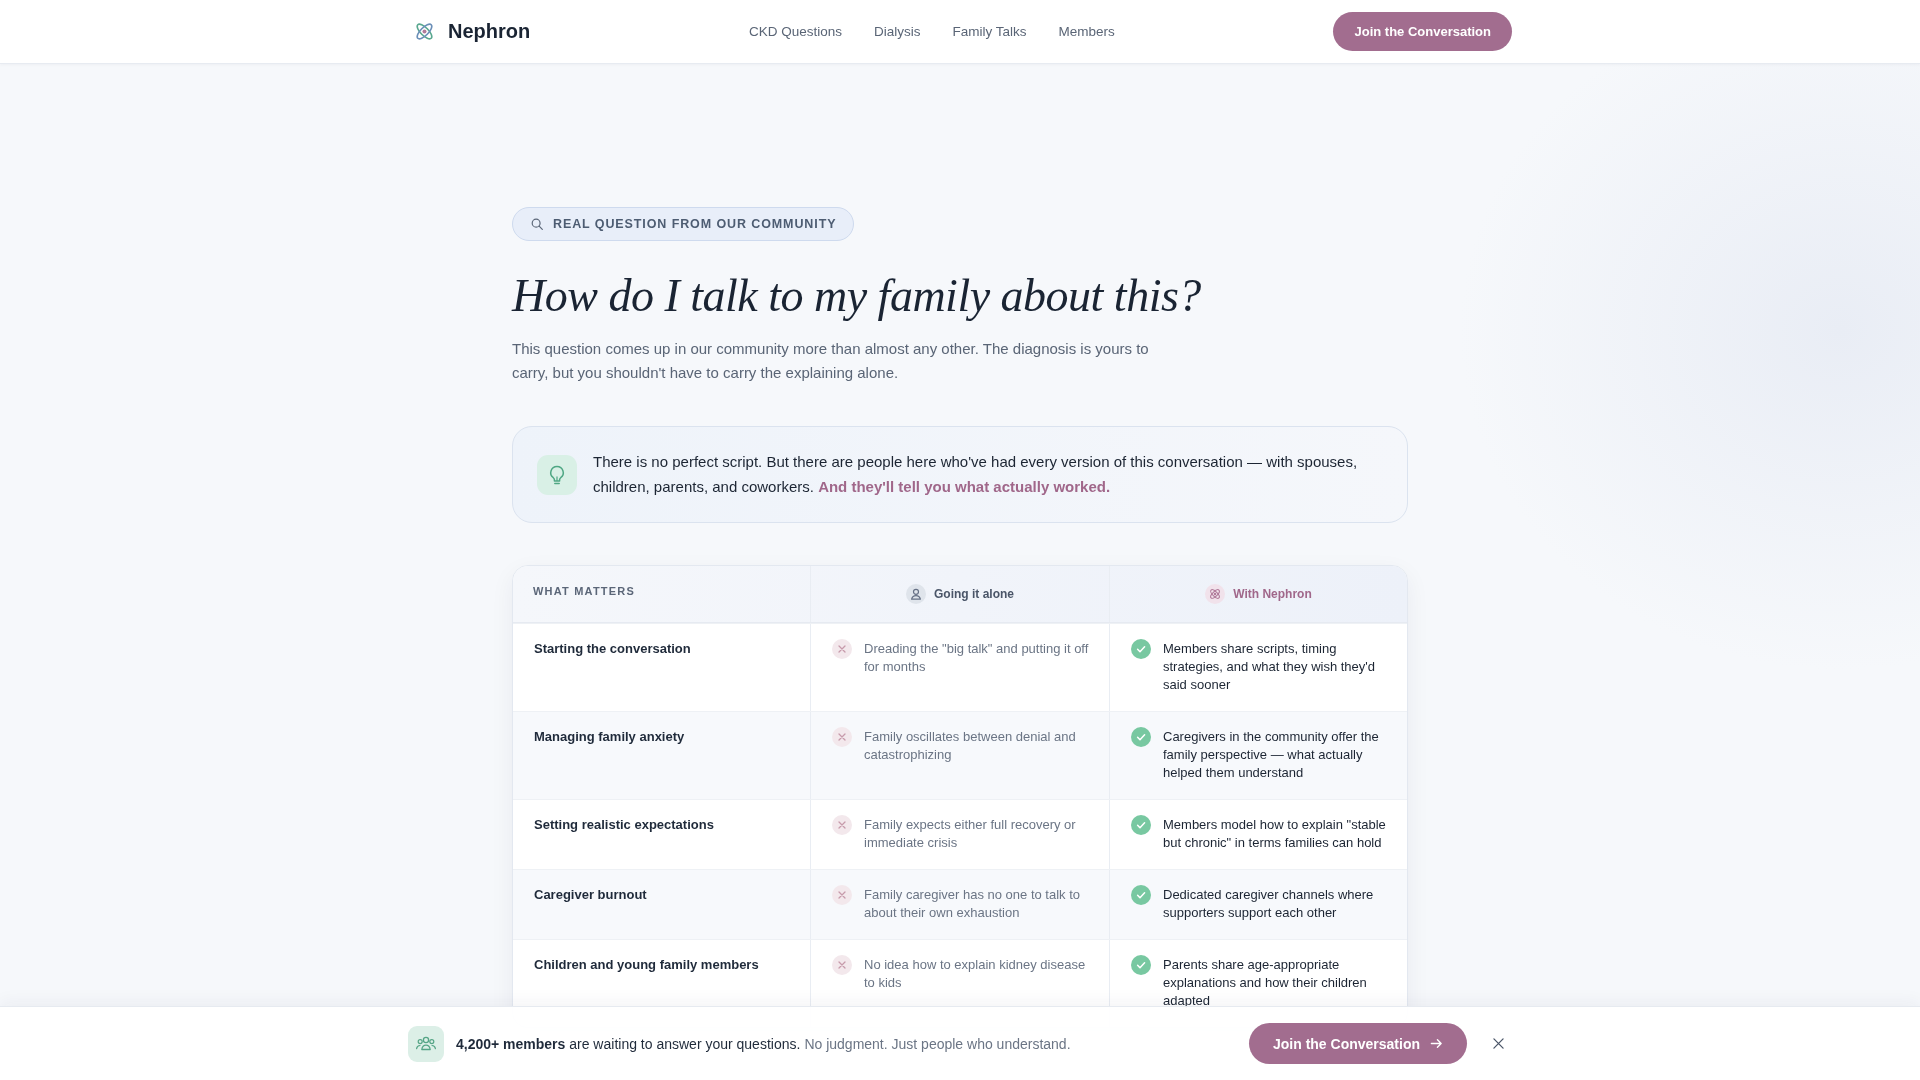 The width and height of the screenshot is (1920, 1080). I want to click on nephron-outcome-text: Members share scripts, timing strategies, and what they wish they'd said sooner, so click(1270, 667).